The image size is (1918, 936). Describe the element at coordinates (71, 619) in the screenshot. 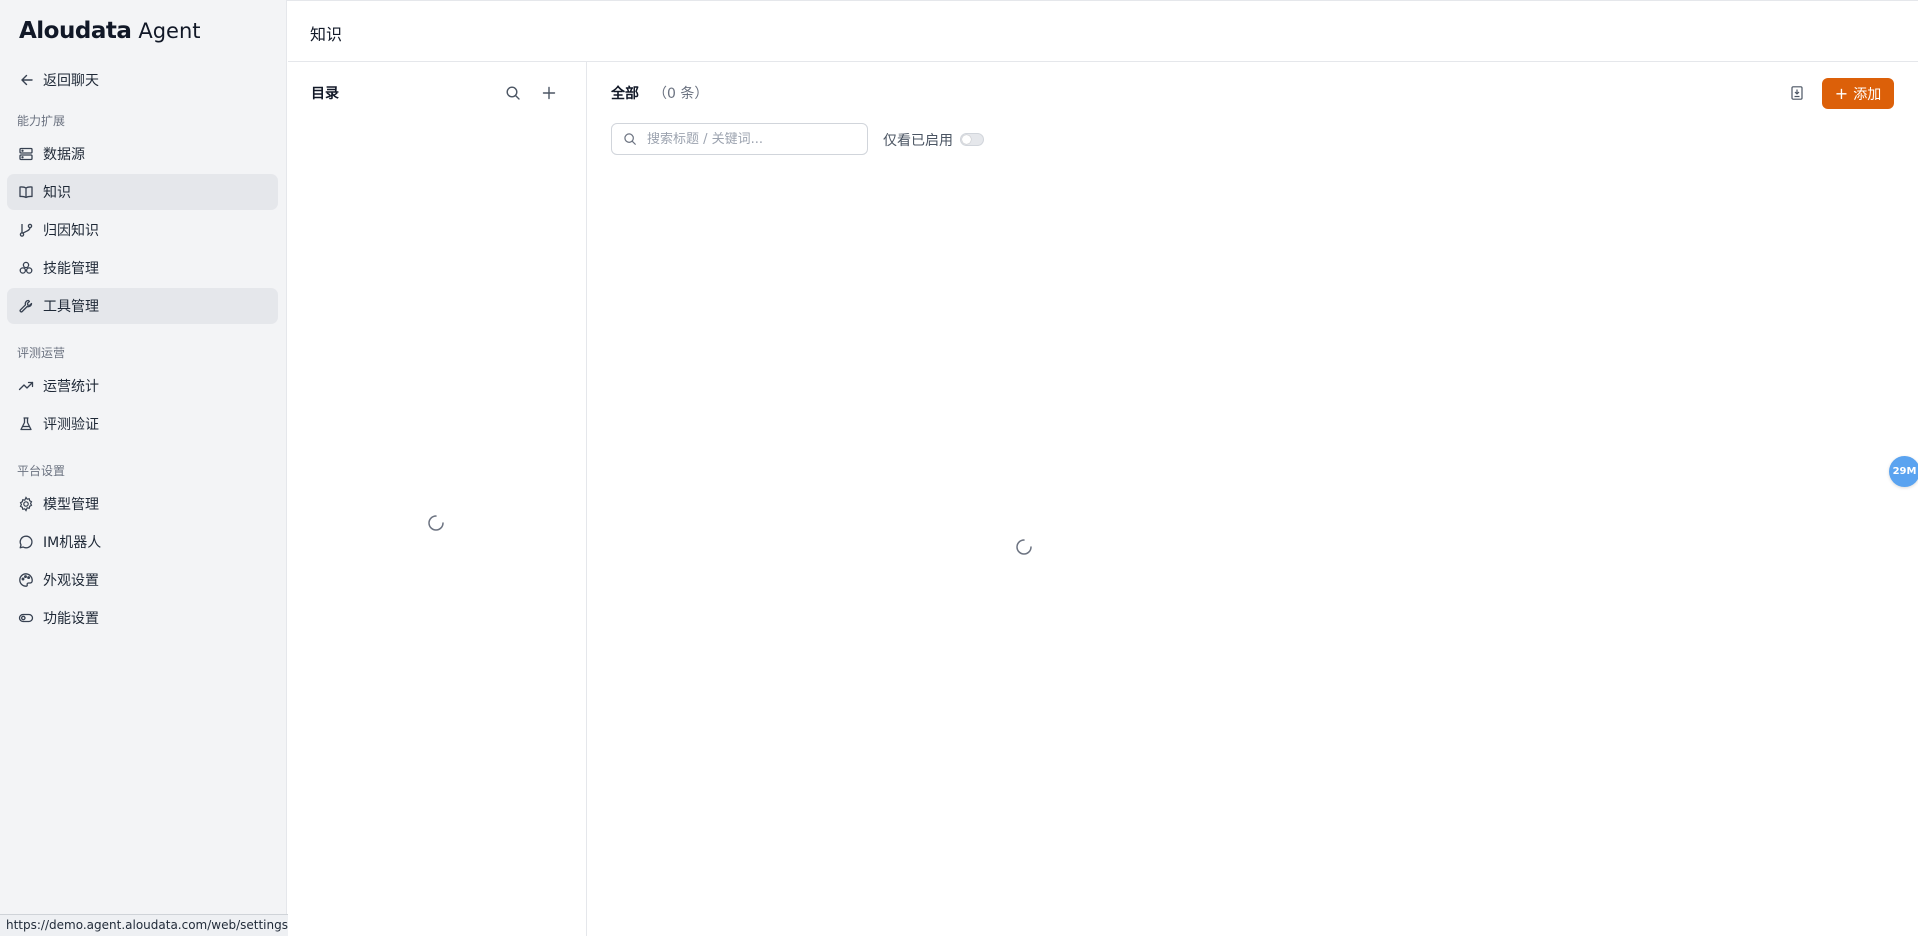

I see `sidebar-item-label: 功能设置` at that location.